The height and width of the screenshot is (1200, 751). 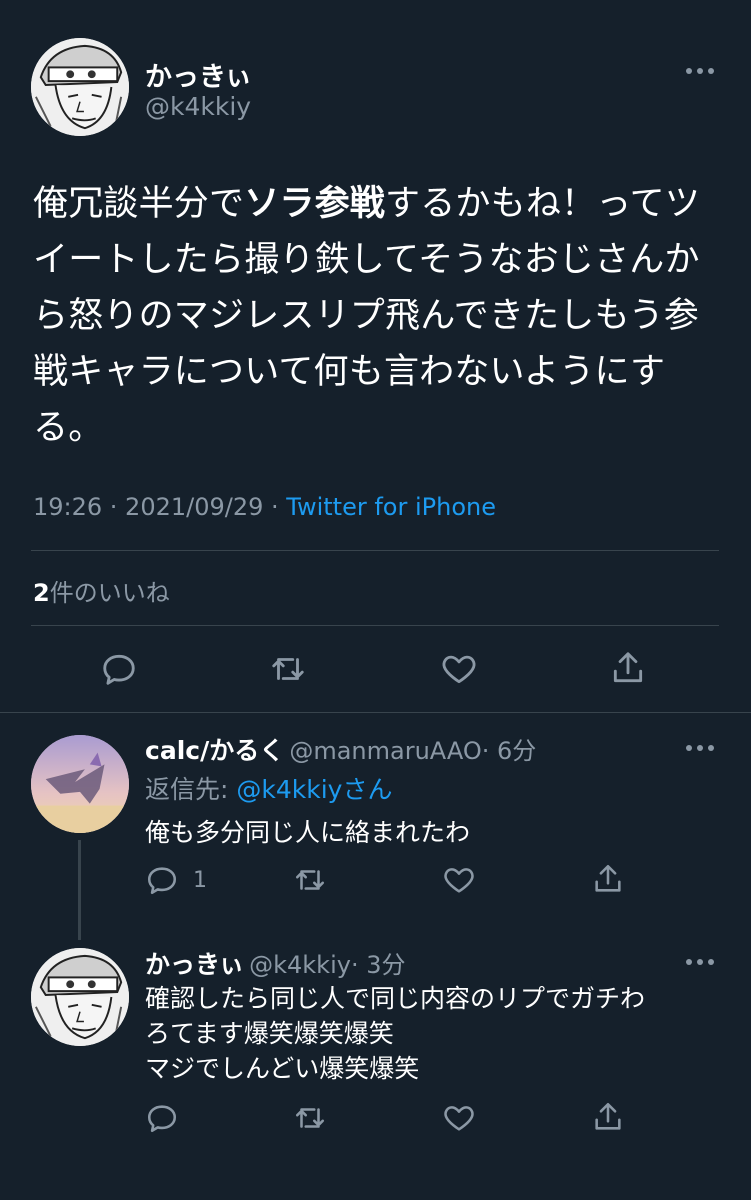 I want to click on landscape-avatar-image, so click(x=80, y=784).